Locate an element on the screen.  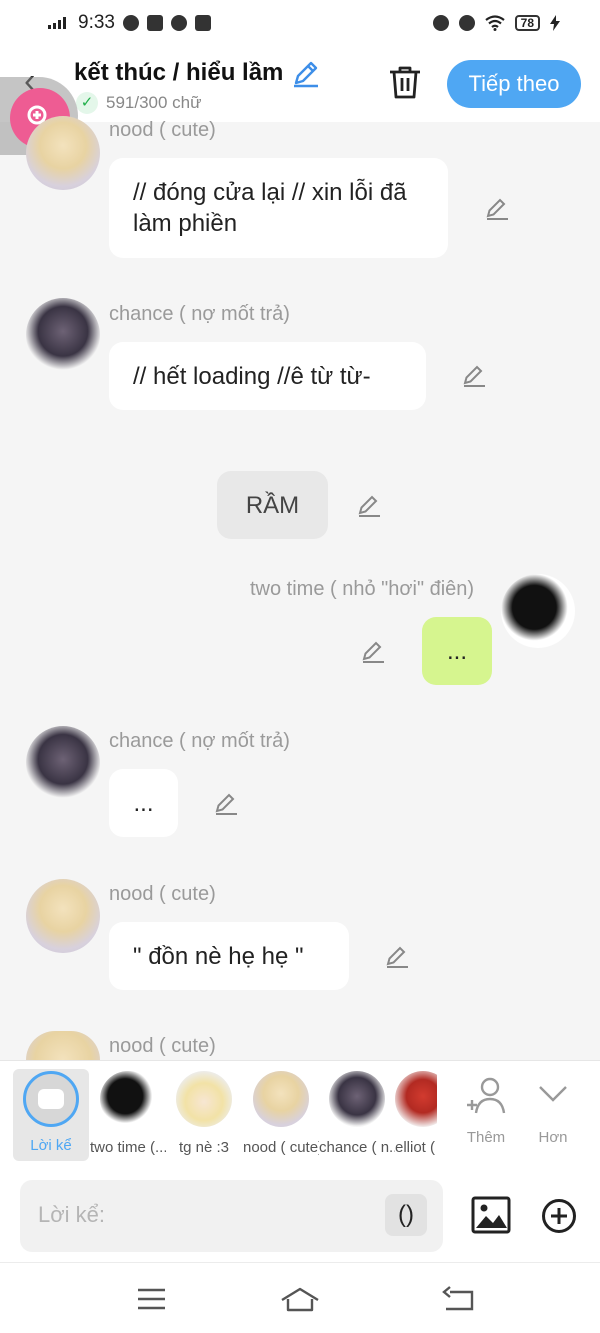
mute-icon is located at coordinates (466, 23).